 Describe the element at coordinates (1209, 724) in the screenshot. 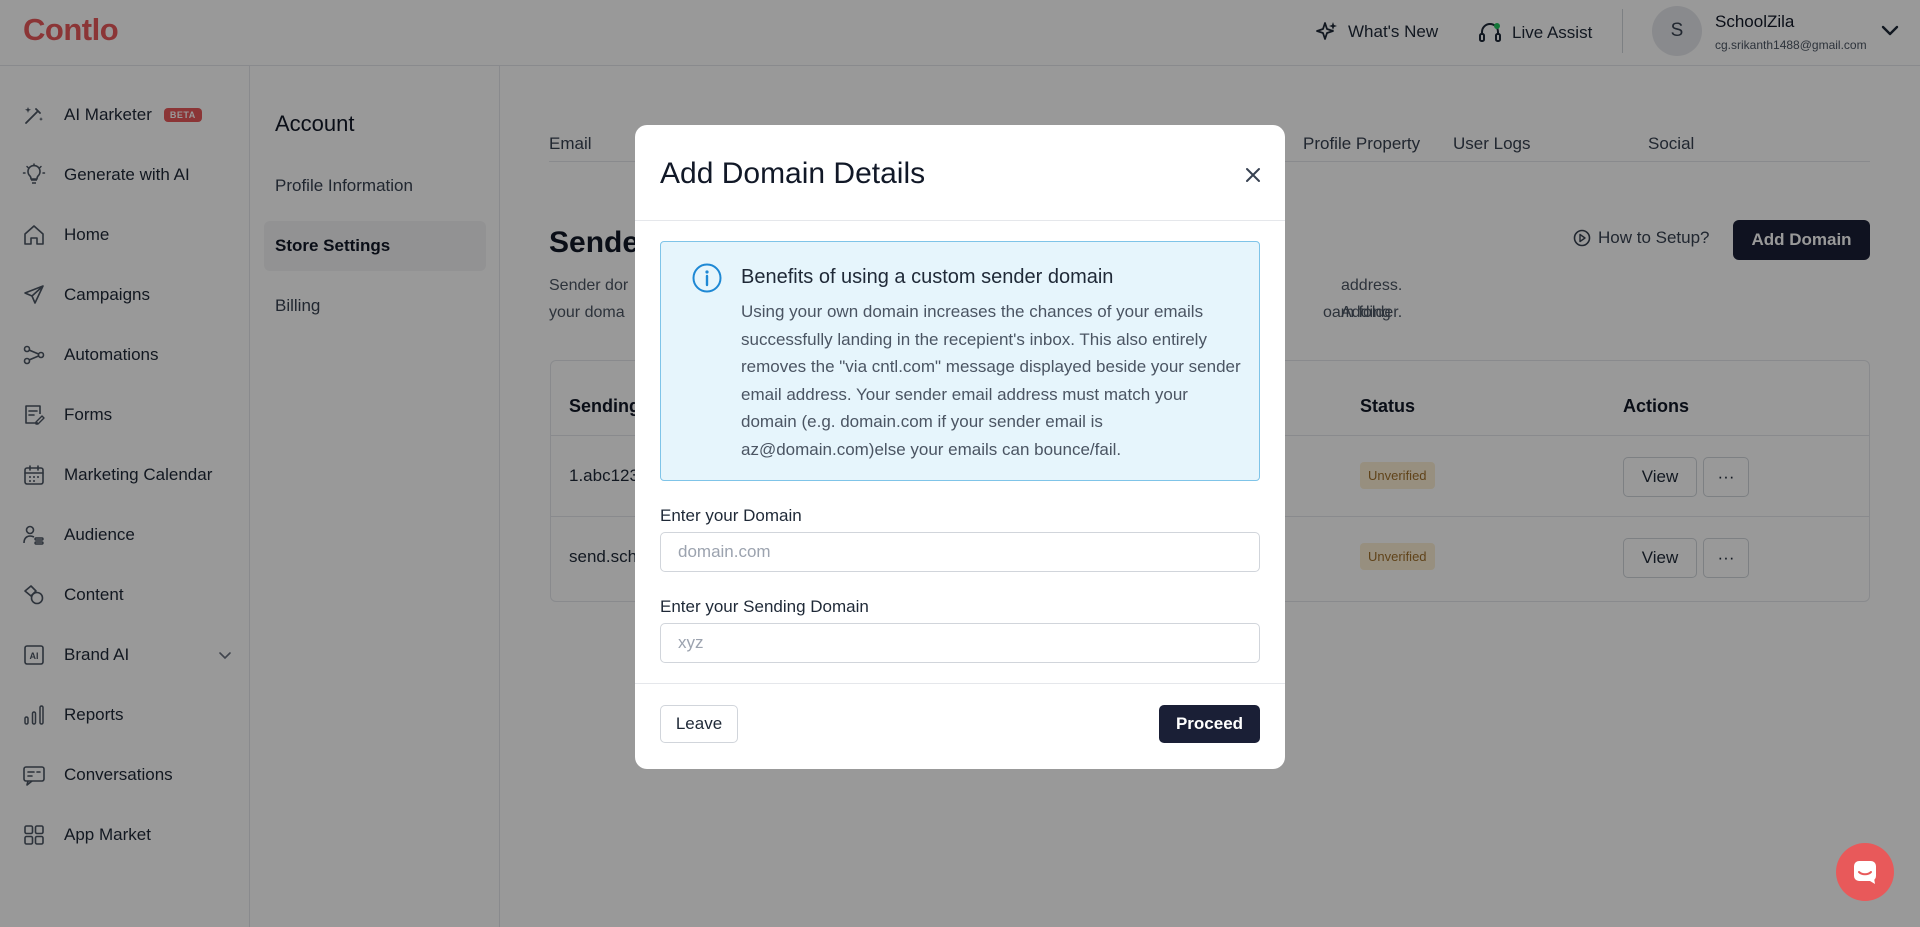

I see `proceed-button: Proceed` at that location.